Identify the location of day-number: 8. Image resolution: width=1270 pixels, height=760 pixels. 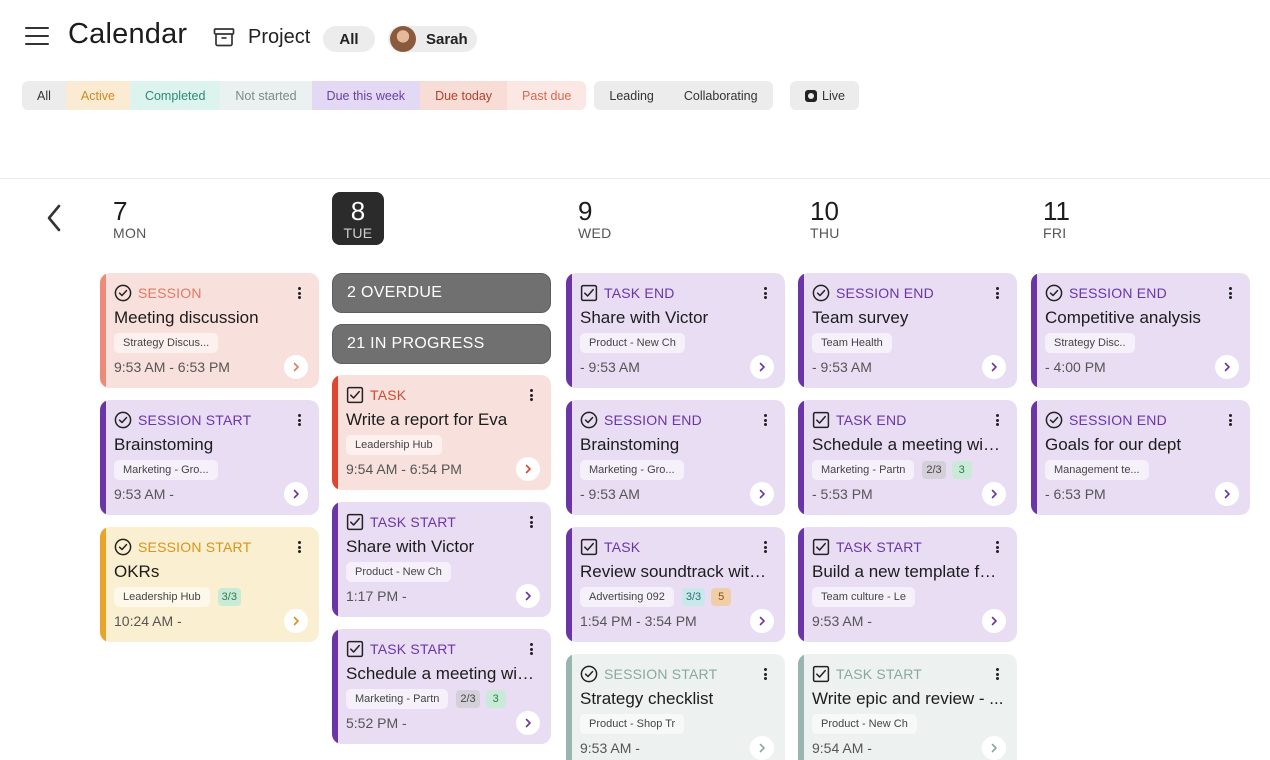
(358, 211).